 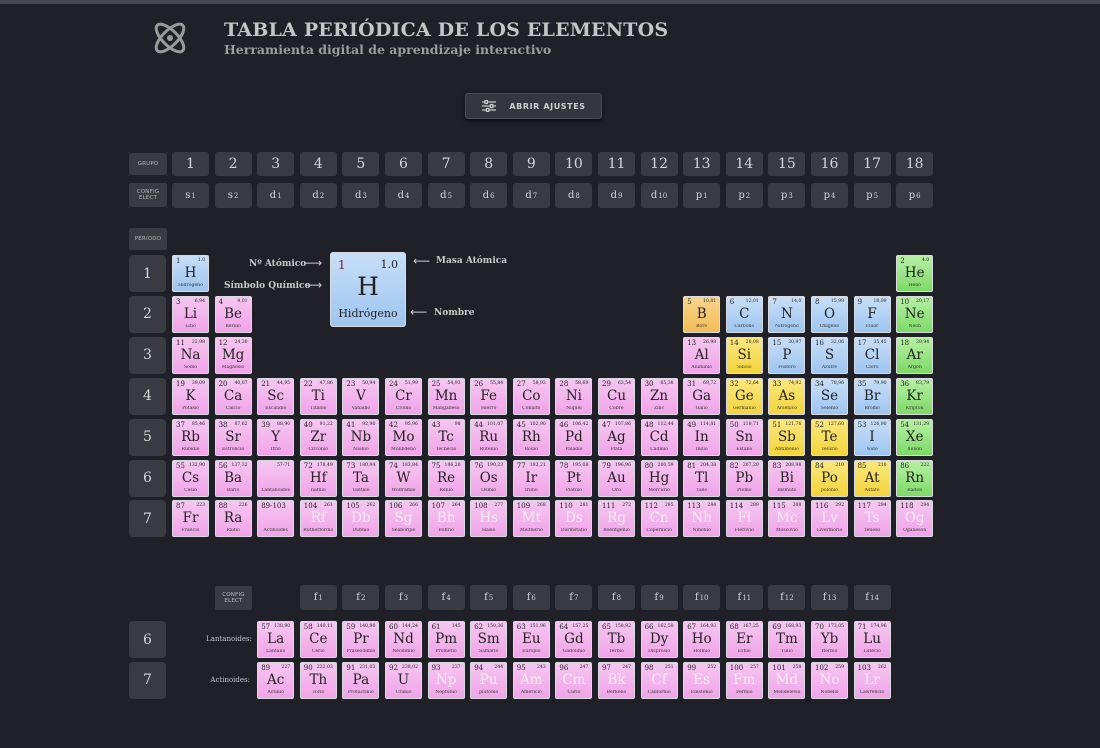 What do you see at coordinates (872, 597) in the screenshot?
I see `f-config: f 14` at bounding box center [872, 597].